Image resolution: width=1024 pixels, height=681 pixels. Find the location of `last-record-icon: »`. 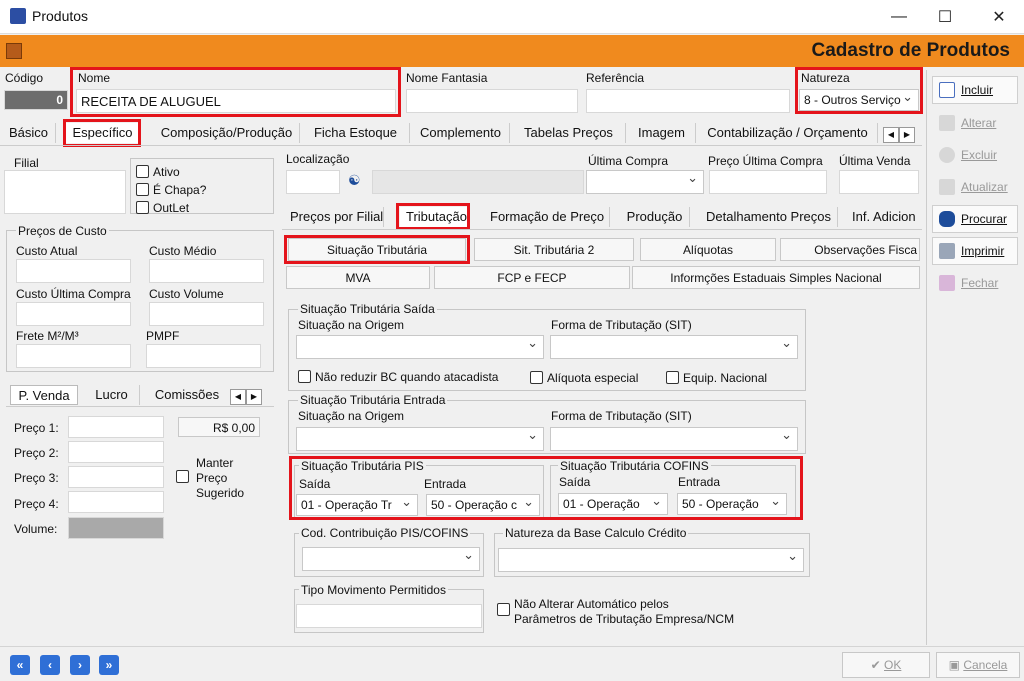

last-record-icon: » is located at coordinates (109, 665).